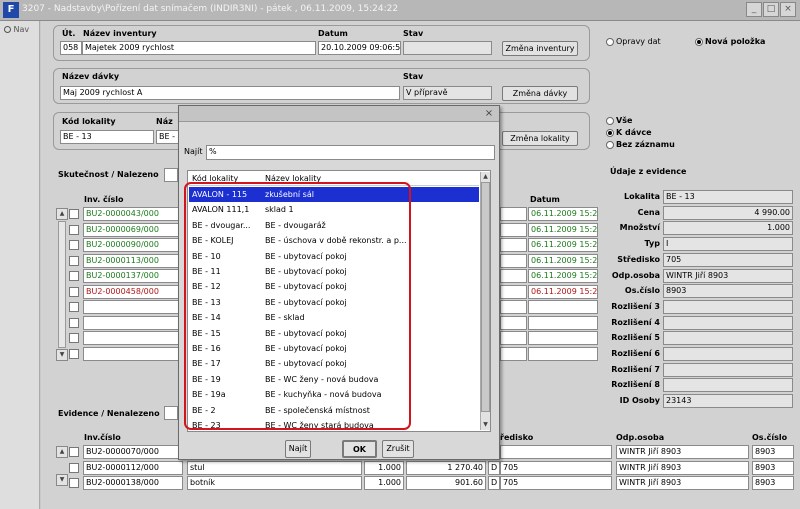 Image resolution: width=800 pixels, height=509 pixels. What do you see at coordinates (359, 449) in the screenshot?
I see `dialog-ok-button: OK` at bounding box center [359, 449].